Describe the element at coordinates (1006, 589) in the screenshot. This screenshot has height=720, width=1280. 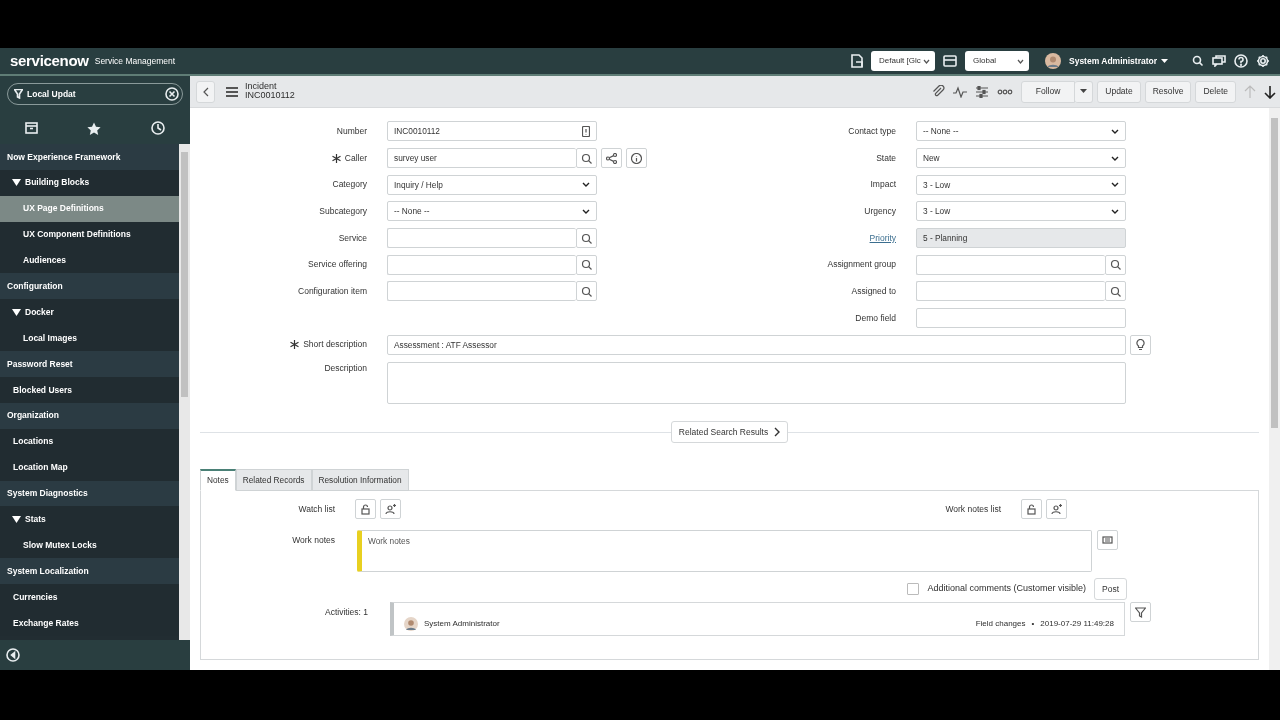
I see `checkbox-label: Additional comments (Customer visible)` at that location.